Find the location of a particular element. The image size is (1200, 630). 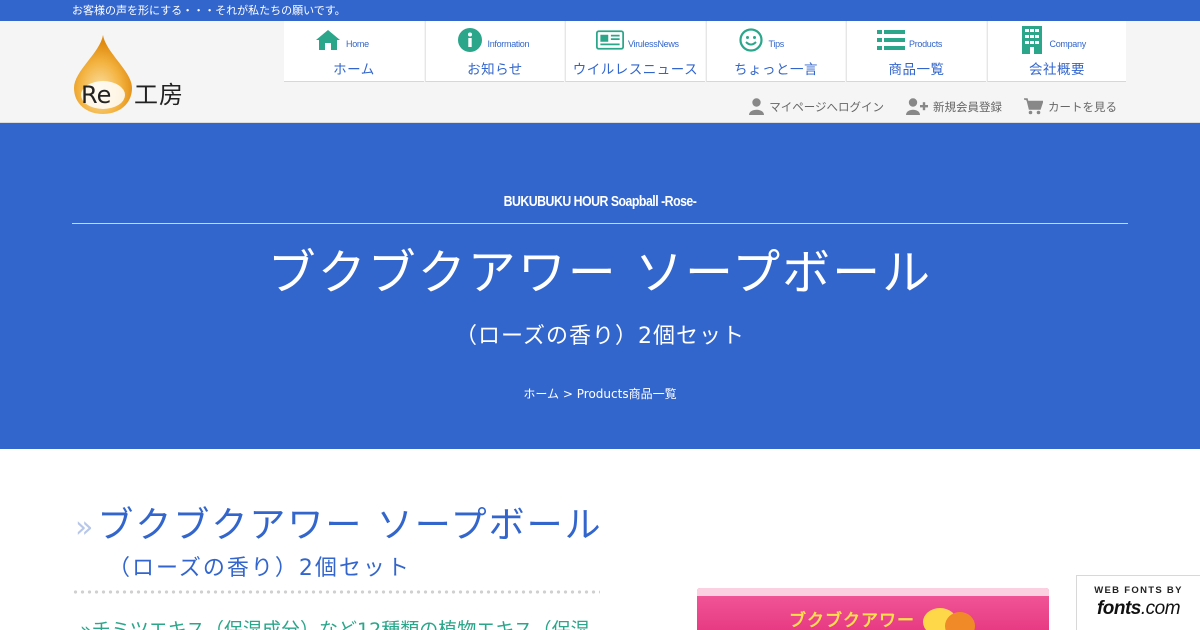

nav-en-label: Company is located at coordinates (1068, 44).